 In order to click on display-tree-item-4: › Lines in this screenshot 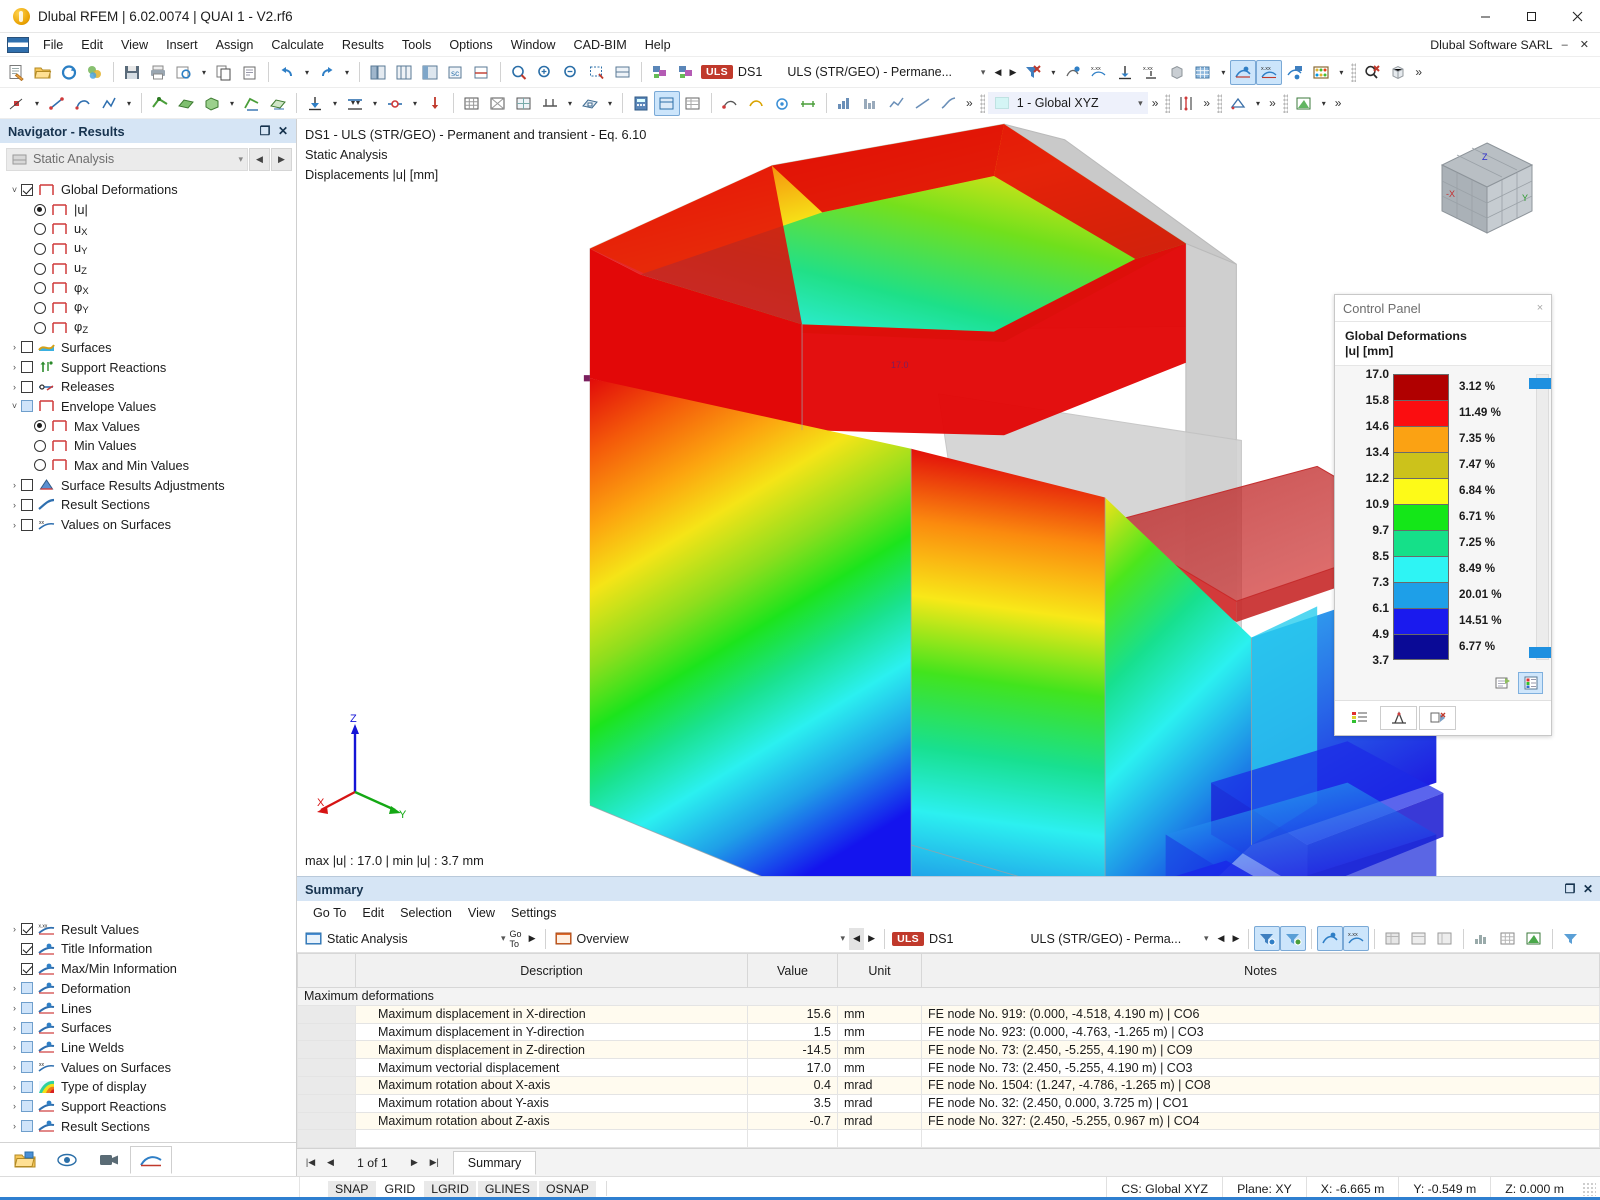, I will do `click(148, 1008)`.